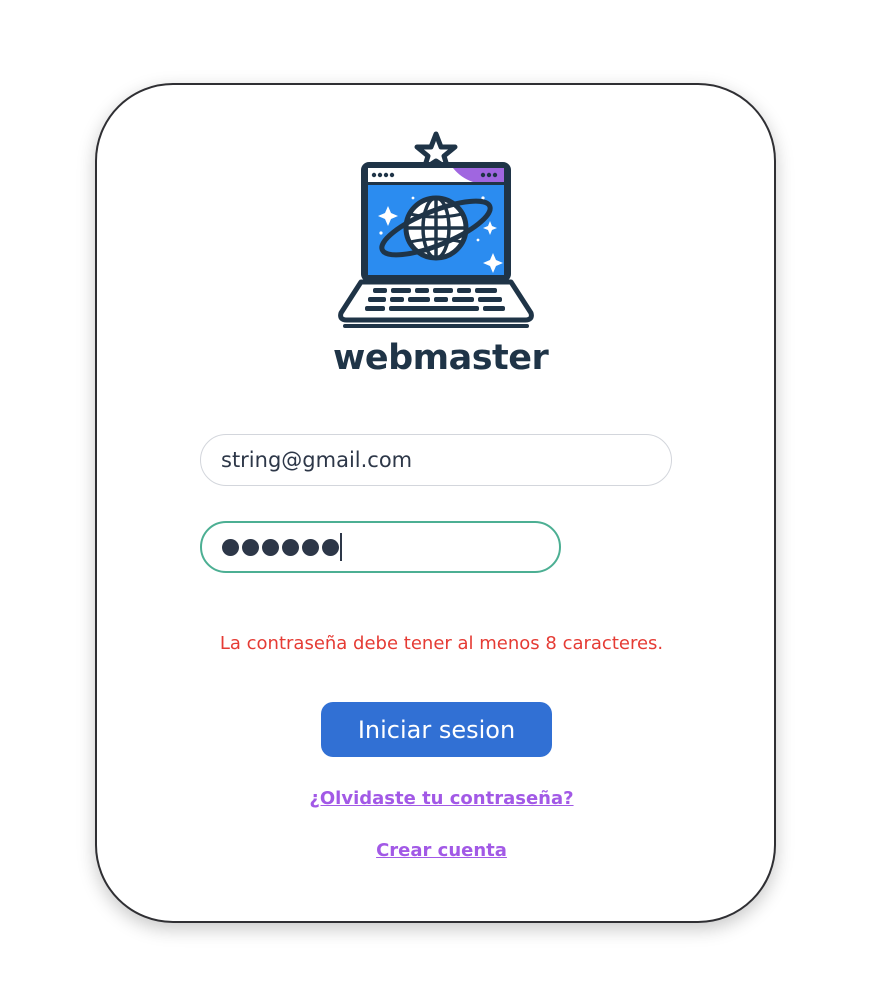 The height and width of the screenshot is (981, 883). What do you see at coordinates (436, 229) in the screenshot?
I see `laptop-planet-icon` at bounding box center [436, 229].